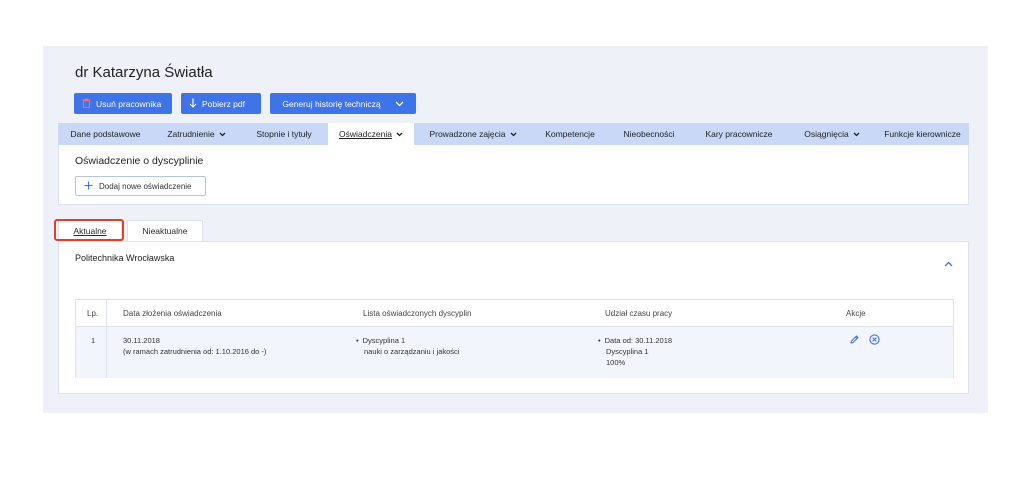  Describe the element at coordinates (627, 351) in the screenshot. I see `row-share-discipline: Dyscyplina 1` at that location.